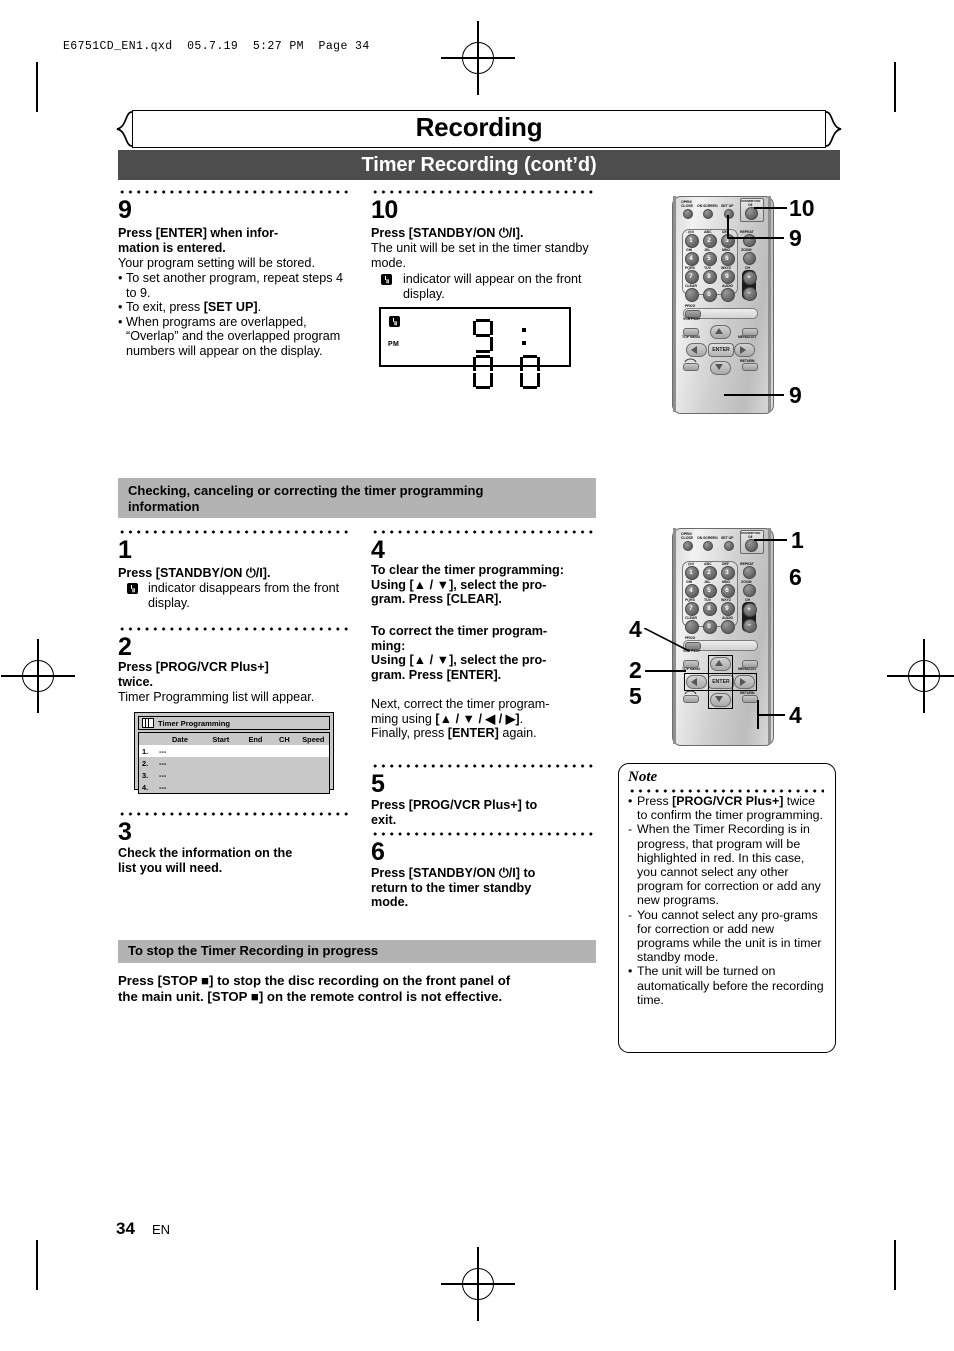 The image size is (954, 1351). What do you see at coordinates (750, 664) in the screenshot?
I see `menu-list-button-bottom` at bounding box center [750, 664].